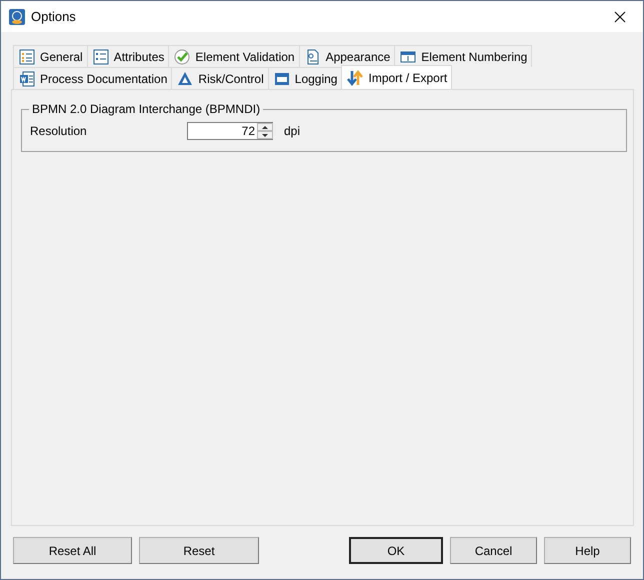  Describe the element at coordinates (17, 16) in the screenshot. I see `app-icon` at that location.